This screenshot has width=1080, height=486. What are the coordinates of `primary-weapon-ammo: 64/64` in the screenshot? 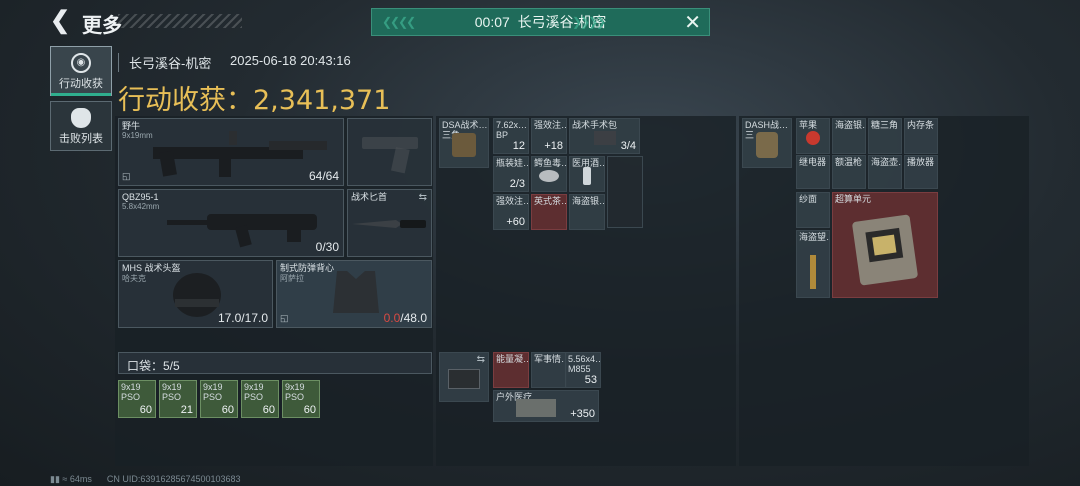 It's located at (323, 176).